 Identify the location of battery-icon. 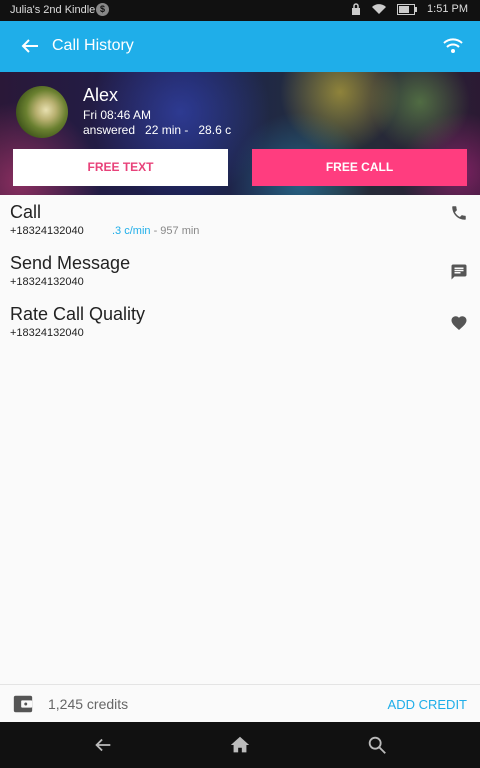
(407, 9).